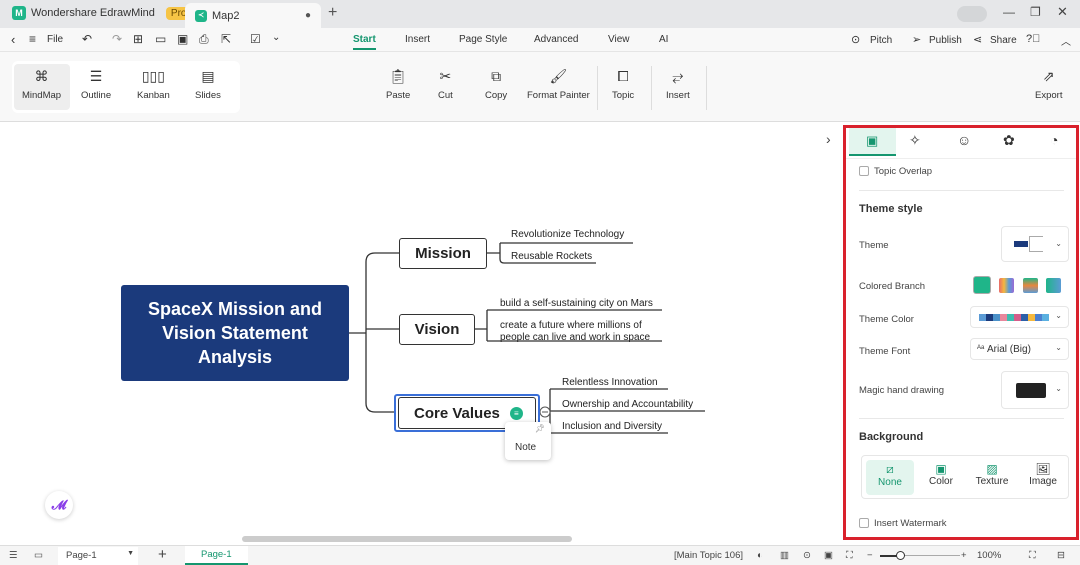  What do you see at coordinates (13, 39) in the screenshot?
I see `back-icon: ‹` at bounding box center [13, 39].